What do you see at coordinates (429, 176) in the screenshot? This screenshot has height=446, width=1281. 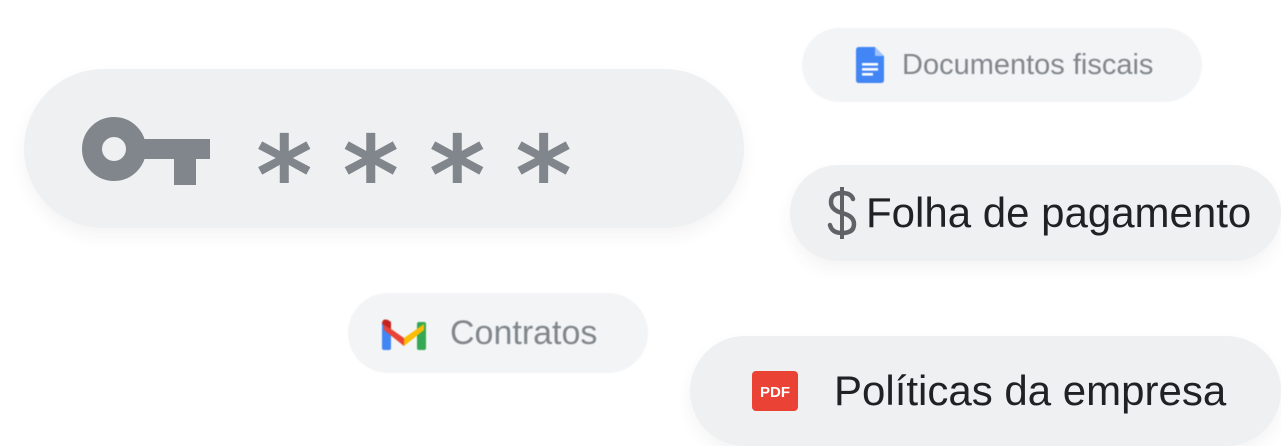 I see `password-masked-value: ****` at bounding box center [429, 176].